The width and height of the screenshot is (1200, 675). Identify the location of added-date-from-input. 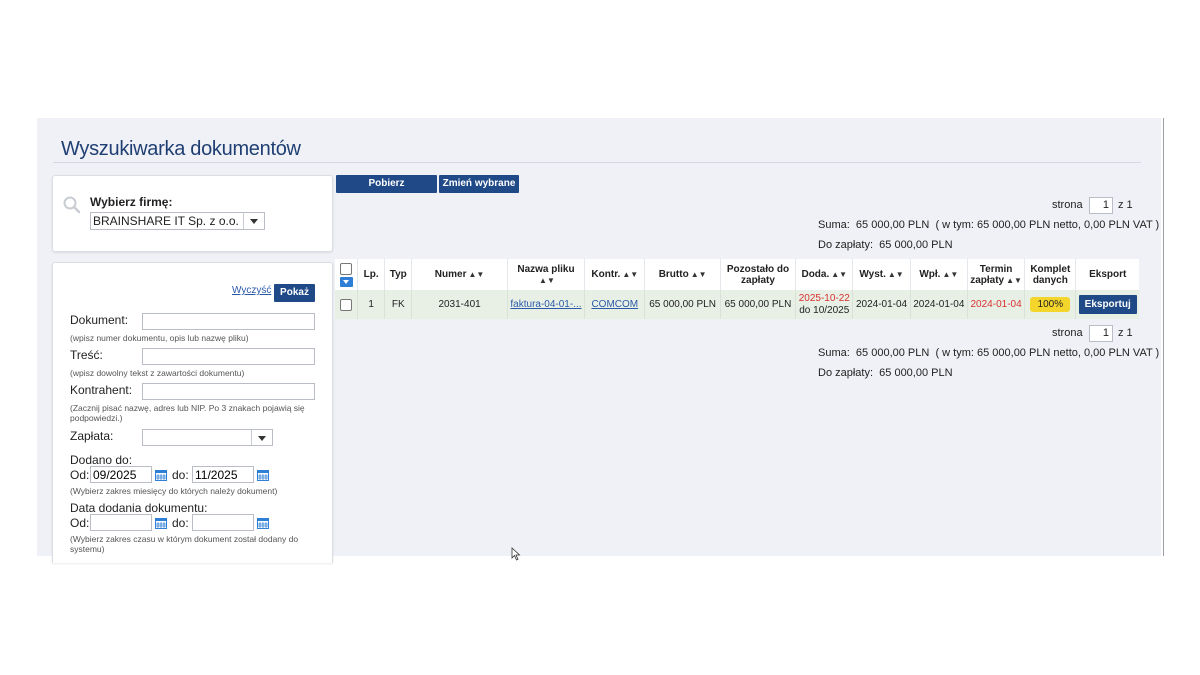
(121, 522).